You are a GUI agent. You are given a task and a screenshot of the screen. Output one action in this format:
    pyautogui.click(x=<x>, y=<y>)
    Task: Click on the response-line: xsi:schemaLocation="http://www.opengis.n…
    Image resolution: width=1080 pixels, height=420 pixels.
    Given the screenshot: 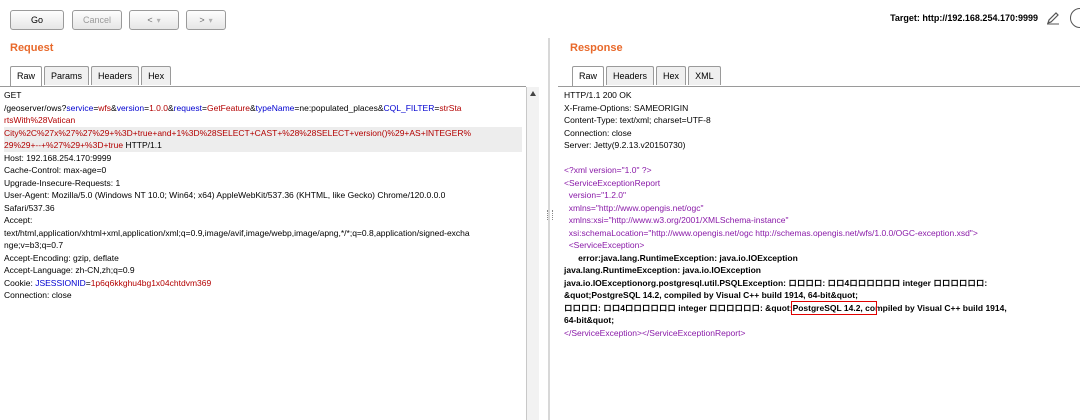 What is the action you would take?
    pyautogui.click(x=771, y=232)
    